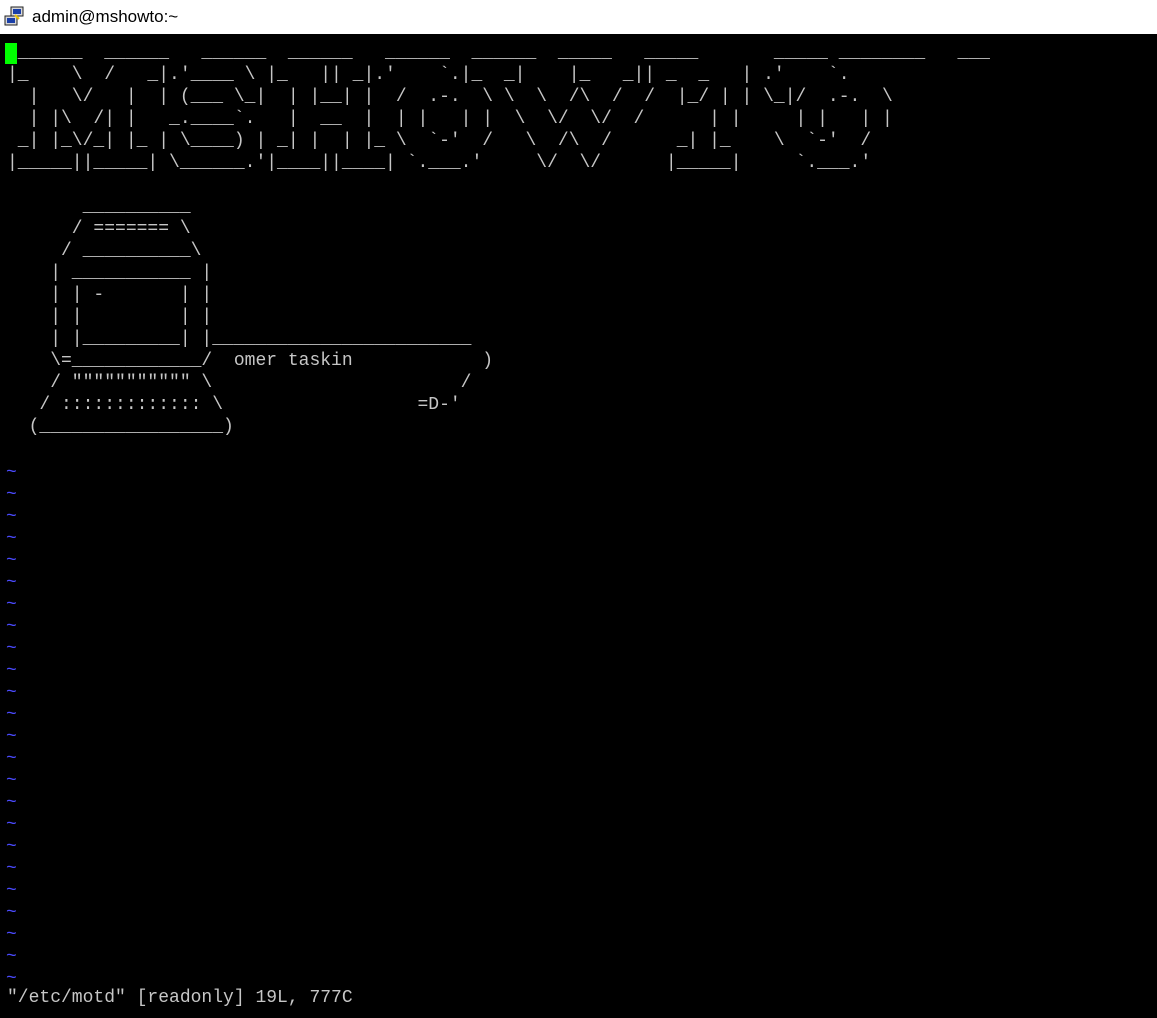 The image size is (1157, 1018). Describe the element at coordinates (11, 726) in the screenshot. I see `empty-line-tildes: ~ ~ ~ ~ ~ ~ ~ ~ ~ ~ ~ ~ ~ ~ ~ ~ ~ ~ ~ ~ ~ ~ ~ ~` at that location.